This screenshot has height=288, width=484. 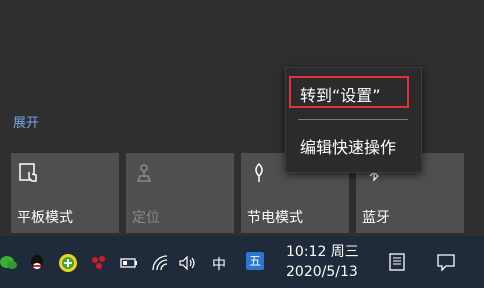 What do you see at coordinates (160, 263) in the screenshot?
I see `wifi-icon` at bounding box center [160, 263].